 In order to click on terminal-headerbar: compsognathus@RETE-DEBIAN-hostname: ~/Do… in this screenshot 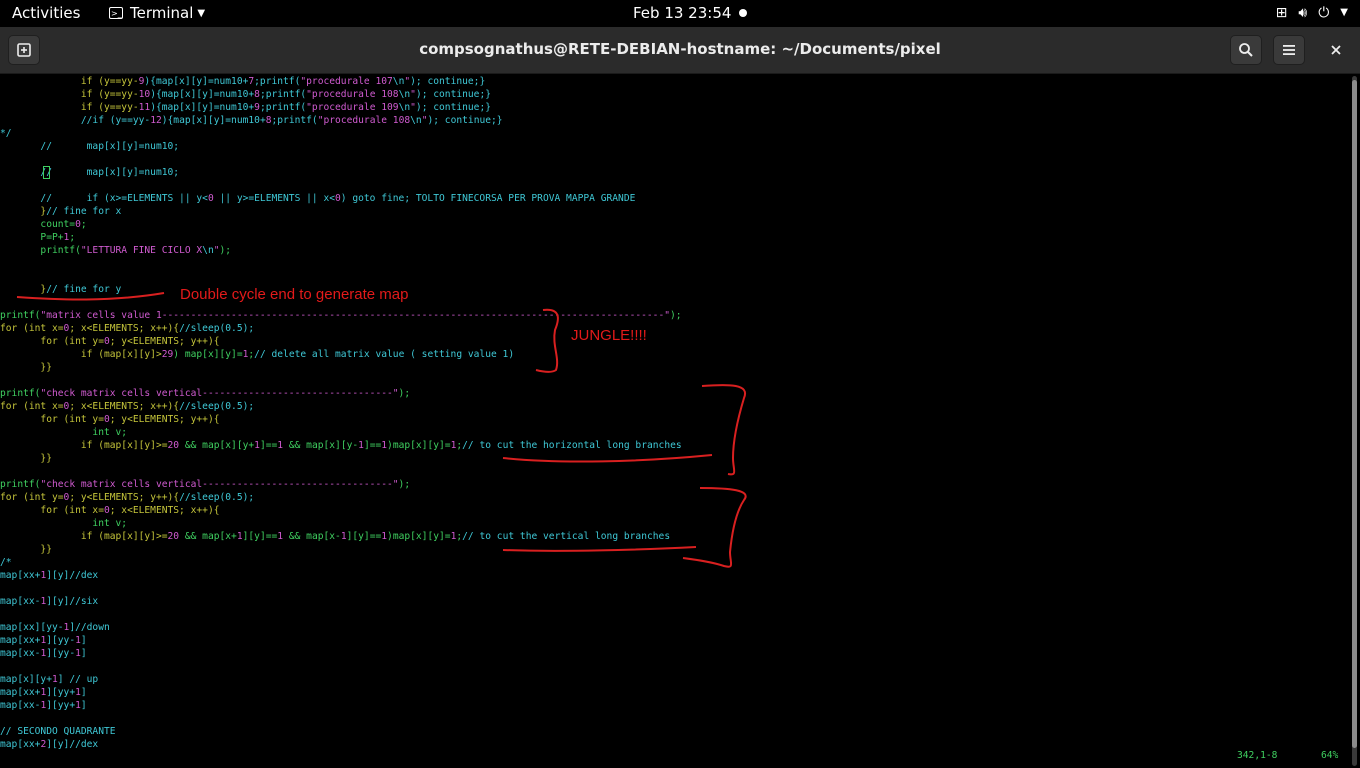, I will do `click(680, 50)`.